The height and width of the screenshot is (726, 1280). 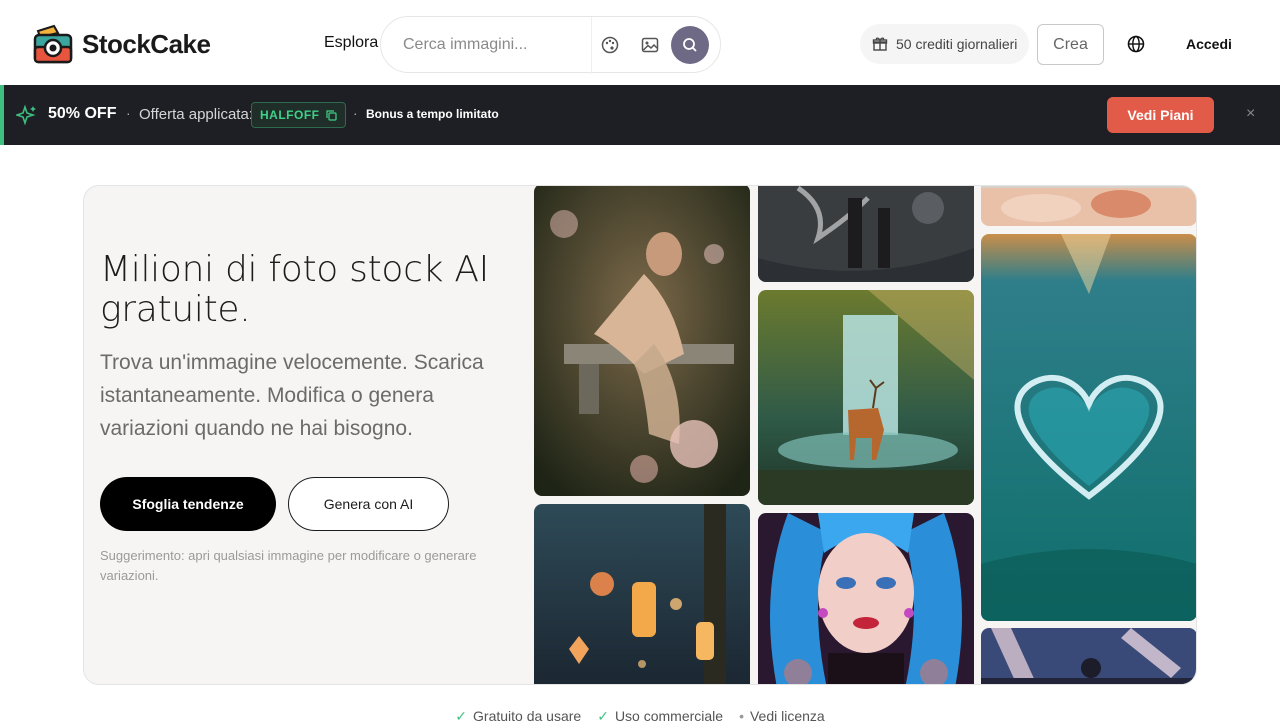 What do you see at coordinates (1088, 656) in the screenshot?
I see `gallery-image-concert` at bounding box center [1088, 656].